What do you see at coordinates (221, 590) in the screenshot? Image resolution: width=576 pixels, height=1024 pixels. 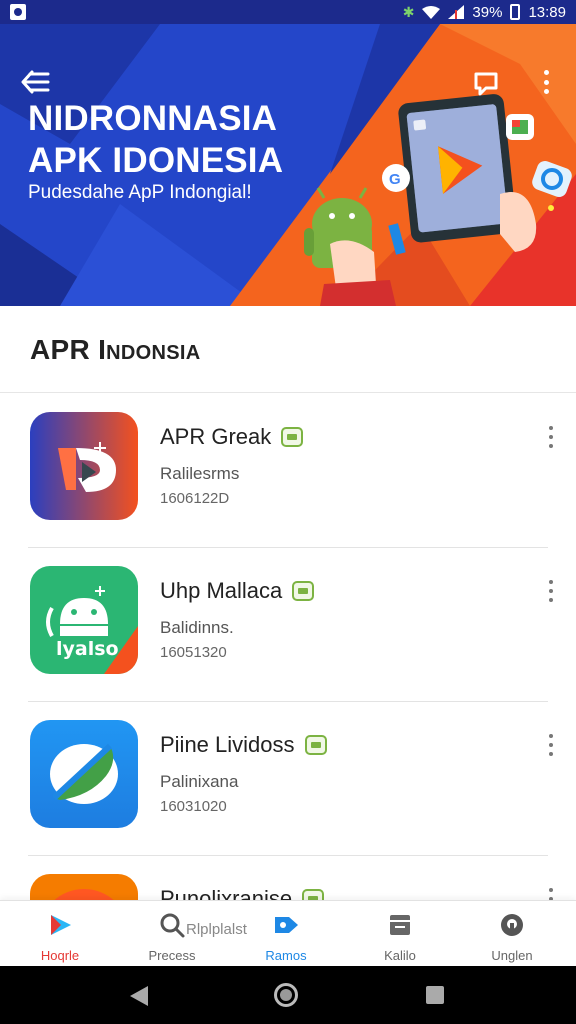 I see `app-name: Uhp Mallaca` at bounding box center [221, 590].